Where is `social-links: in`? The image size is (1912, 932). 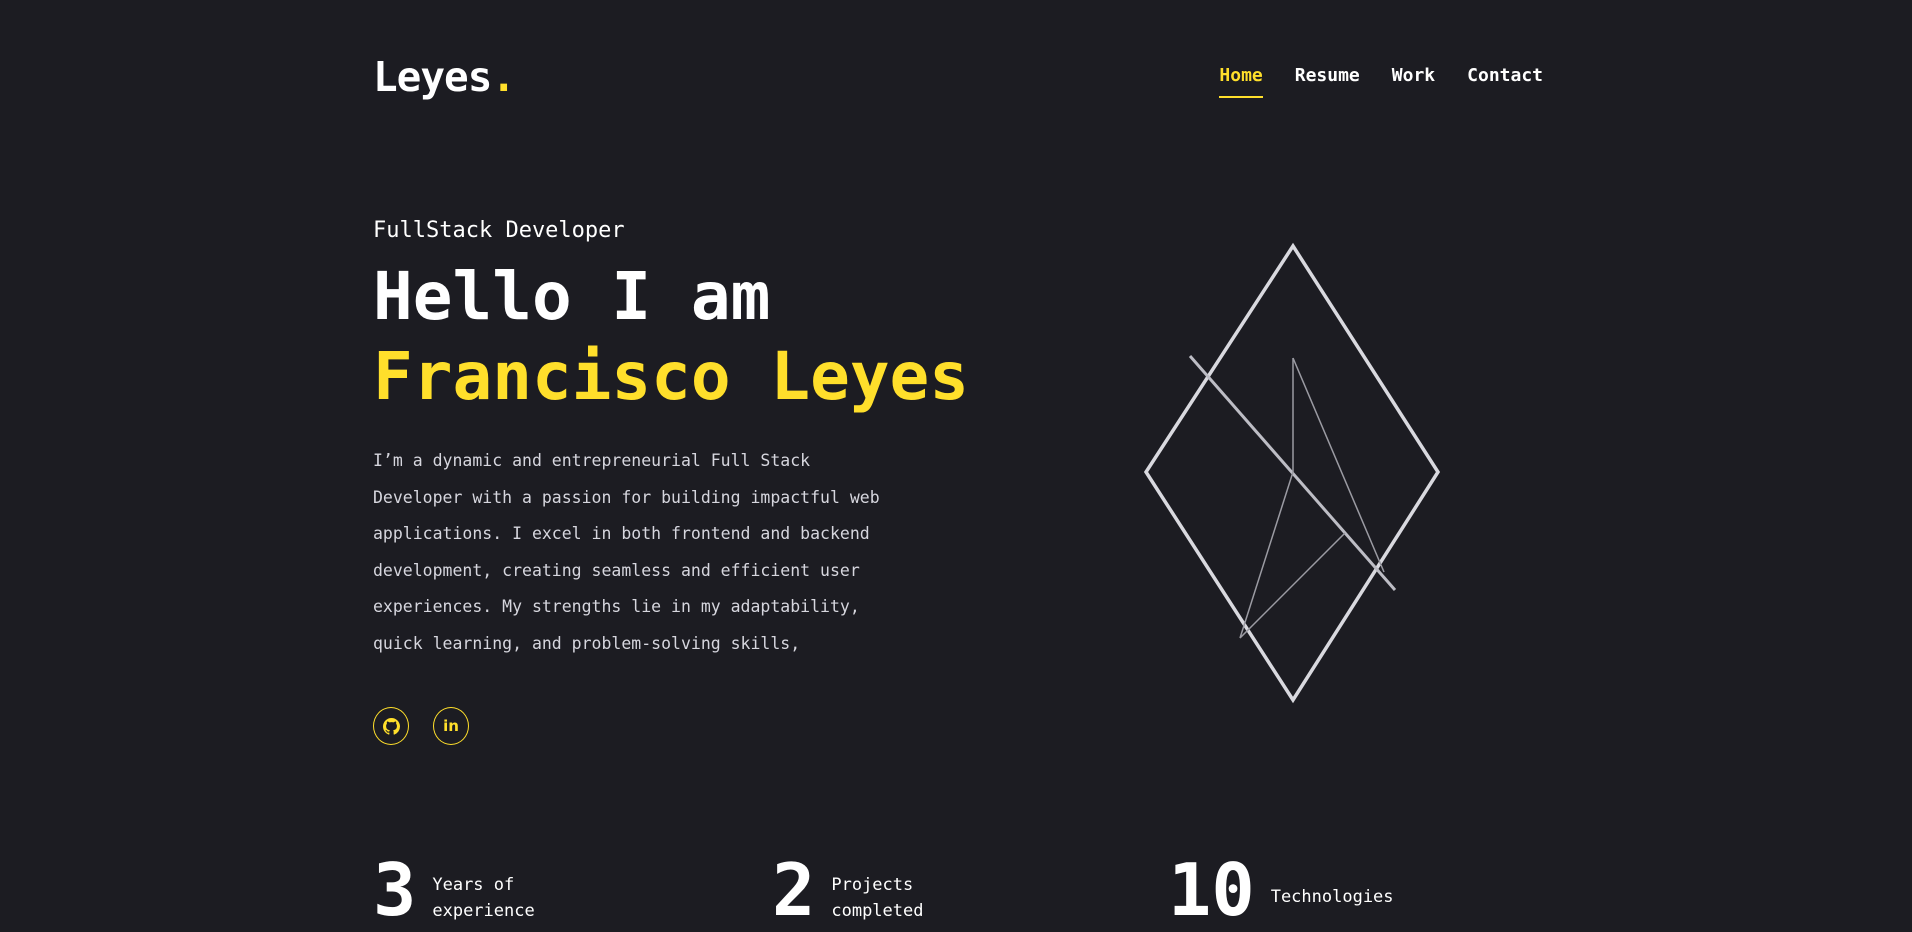
social-links: in is located at coordinates (673, 726).